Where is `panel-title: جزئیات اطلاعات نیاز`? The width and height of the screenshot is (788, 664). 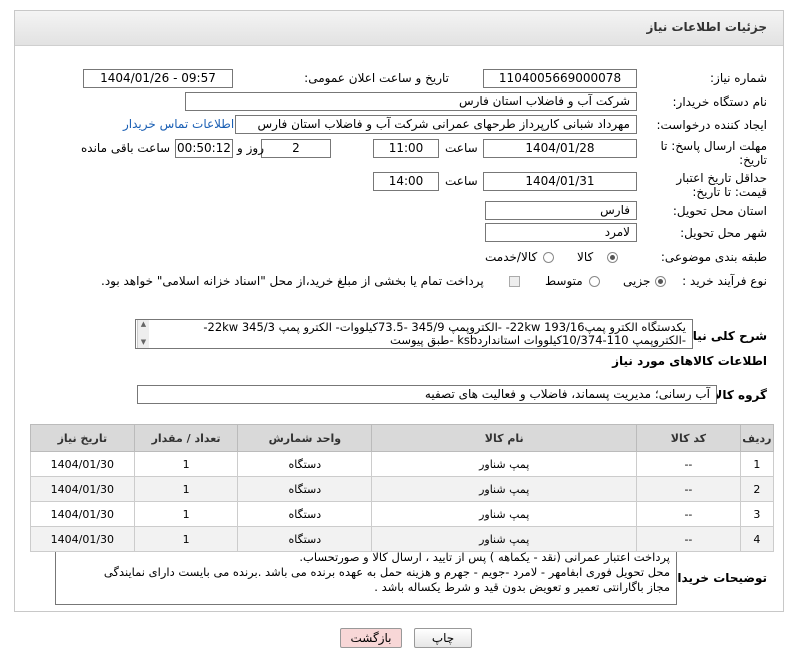 panel-title: جزئیات اطلاعات نیاز is located at coordinates (706, 27).